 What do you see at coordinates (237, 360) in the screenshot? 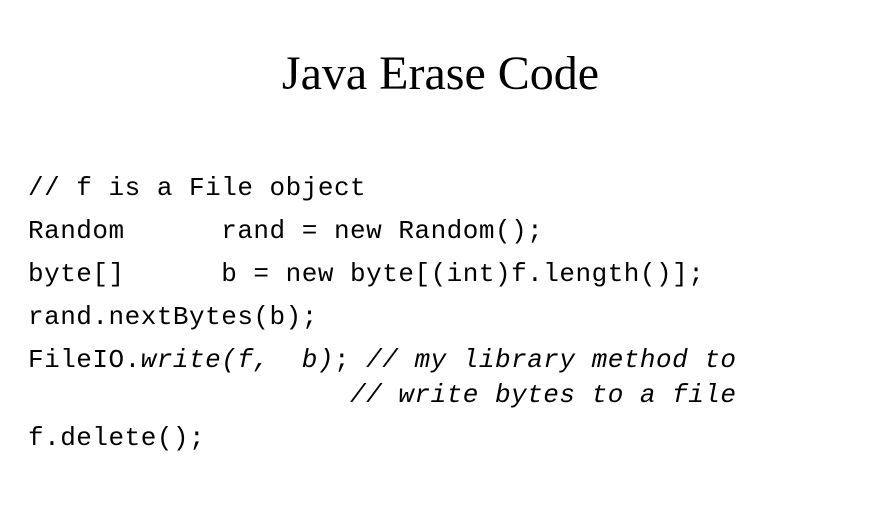
I see `code-write-call: write(f, b)` at bounding box center [237, 360].